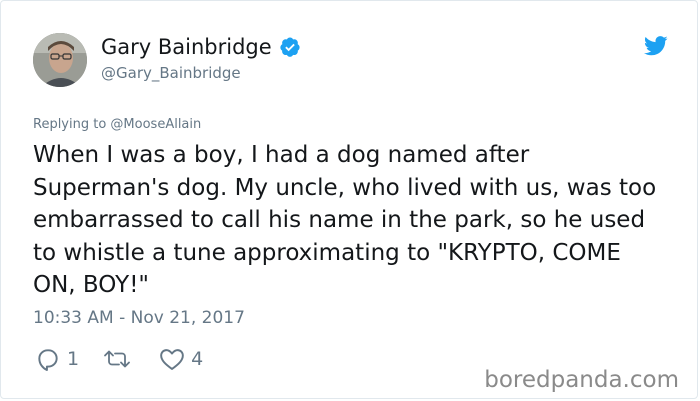  What do you see at coordinates (186, 47) in the screenshot?
I see `display-name: Gary Bainbridge` at bounding box center [186, 47].